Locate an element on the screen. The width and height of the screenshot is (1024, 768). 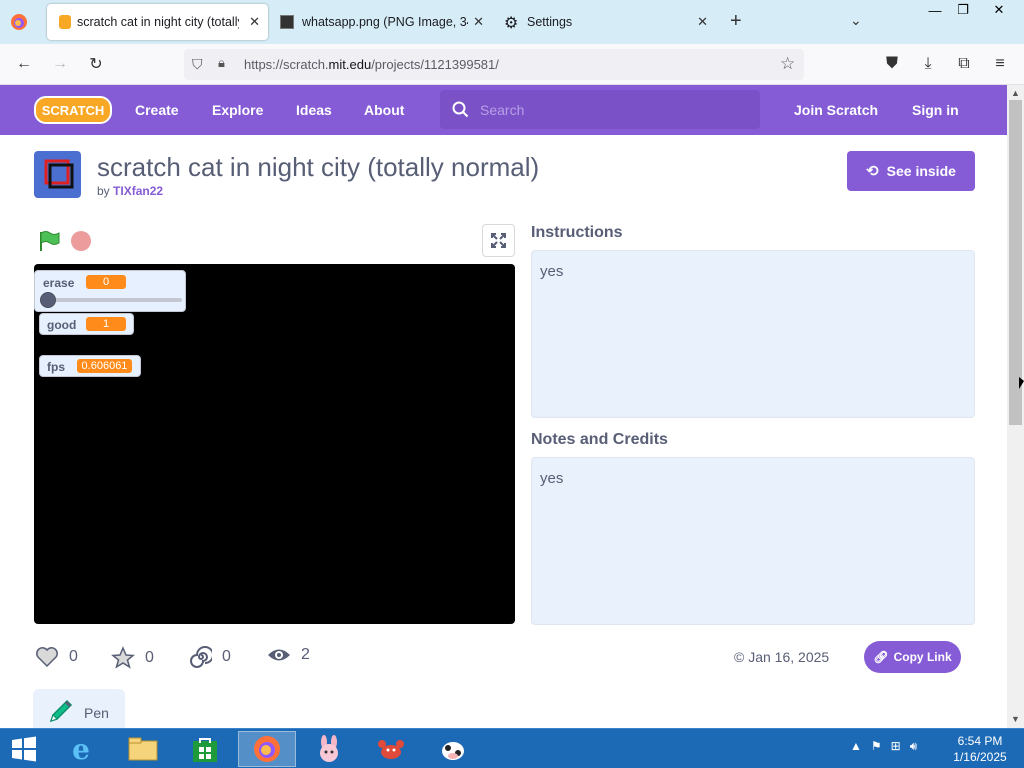
bookmark-star-icon: ☆ is located at coordinates (787, 64).